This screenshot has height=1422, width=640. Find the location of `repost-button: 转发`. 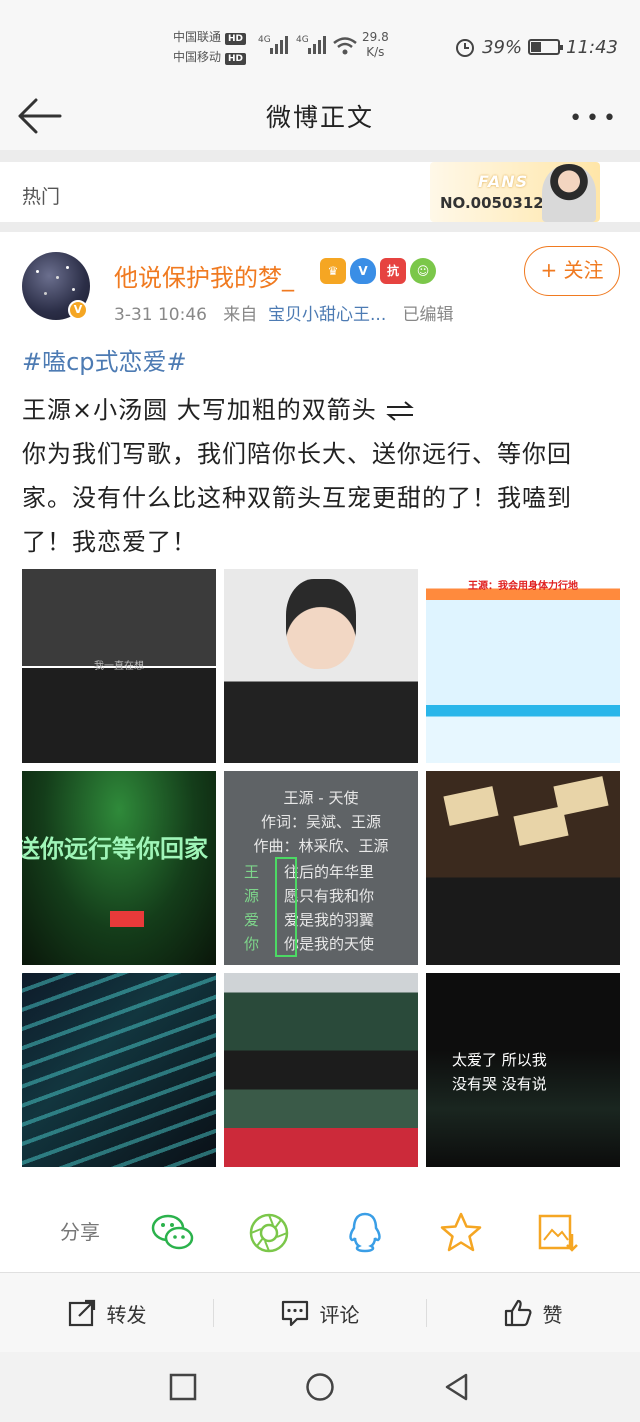

repost-button: 转发 is located at coordinates (106, 1313).